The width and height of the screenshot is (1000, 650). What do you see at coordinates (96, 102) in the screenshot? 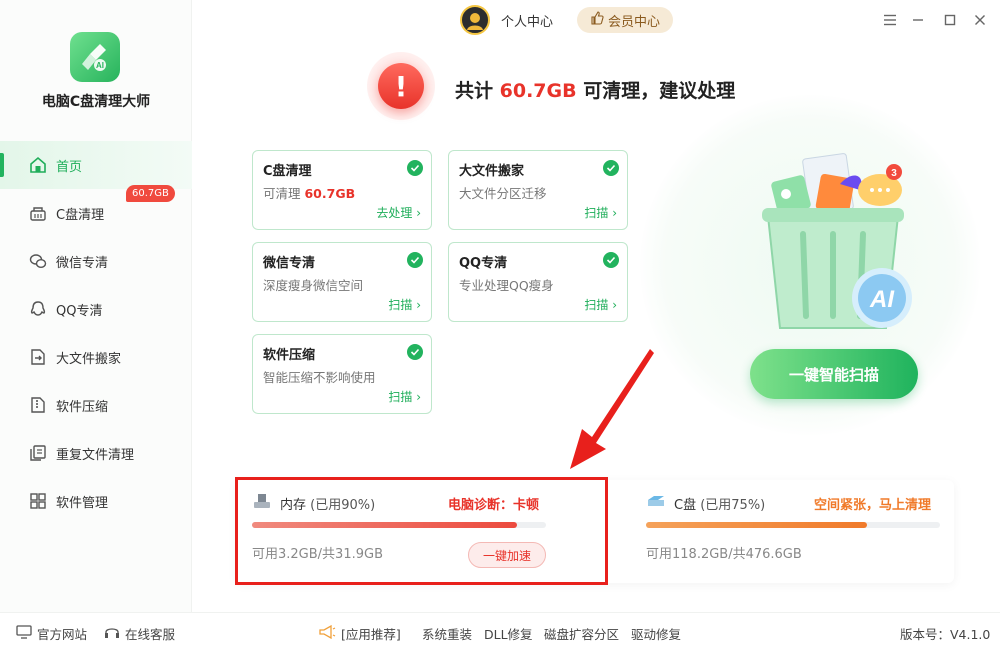
I see `app-name: 电脑C盘清理大师` at bounding box center [96, 102].